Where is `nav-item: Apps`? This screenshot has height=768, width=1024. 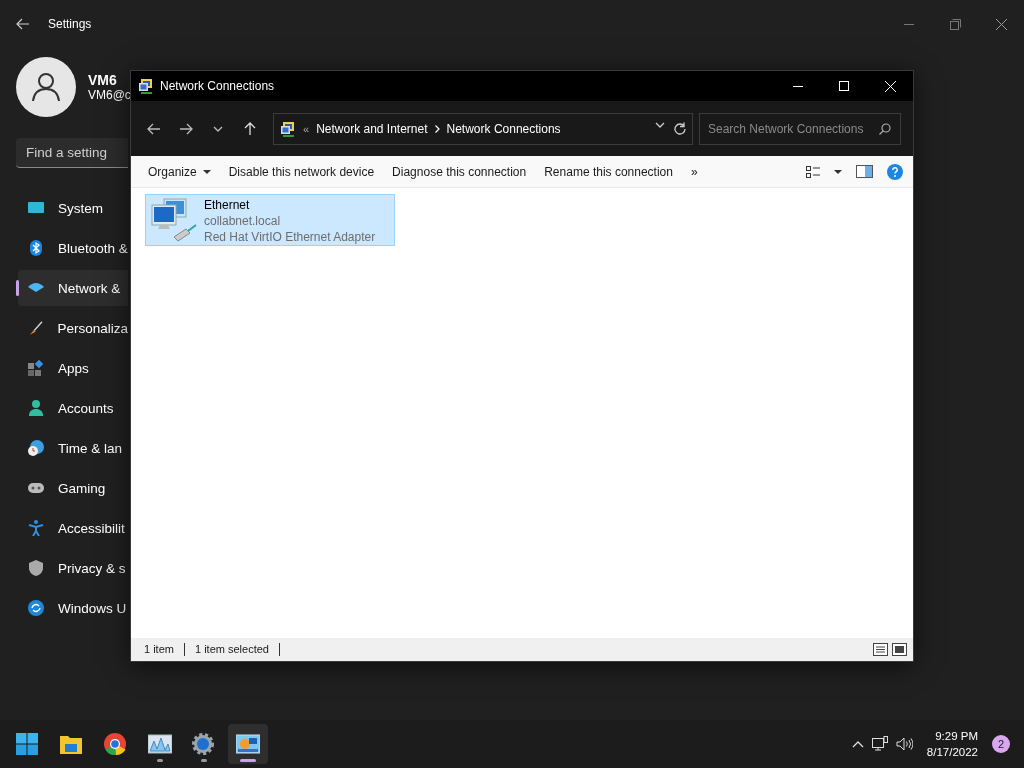
nav-item: Apps is located at coordinates (73, 368).